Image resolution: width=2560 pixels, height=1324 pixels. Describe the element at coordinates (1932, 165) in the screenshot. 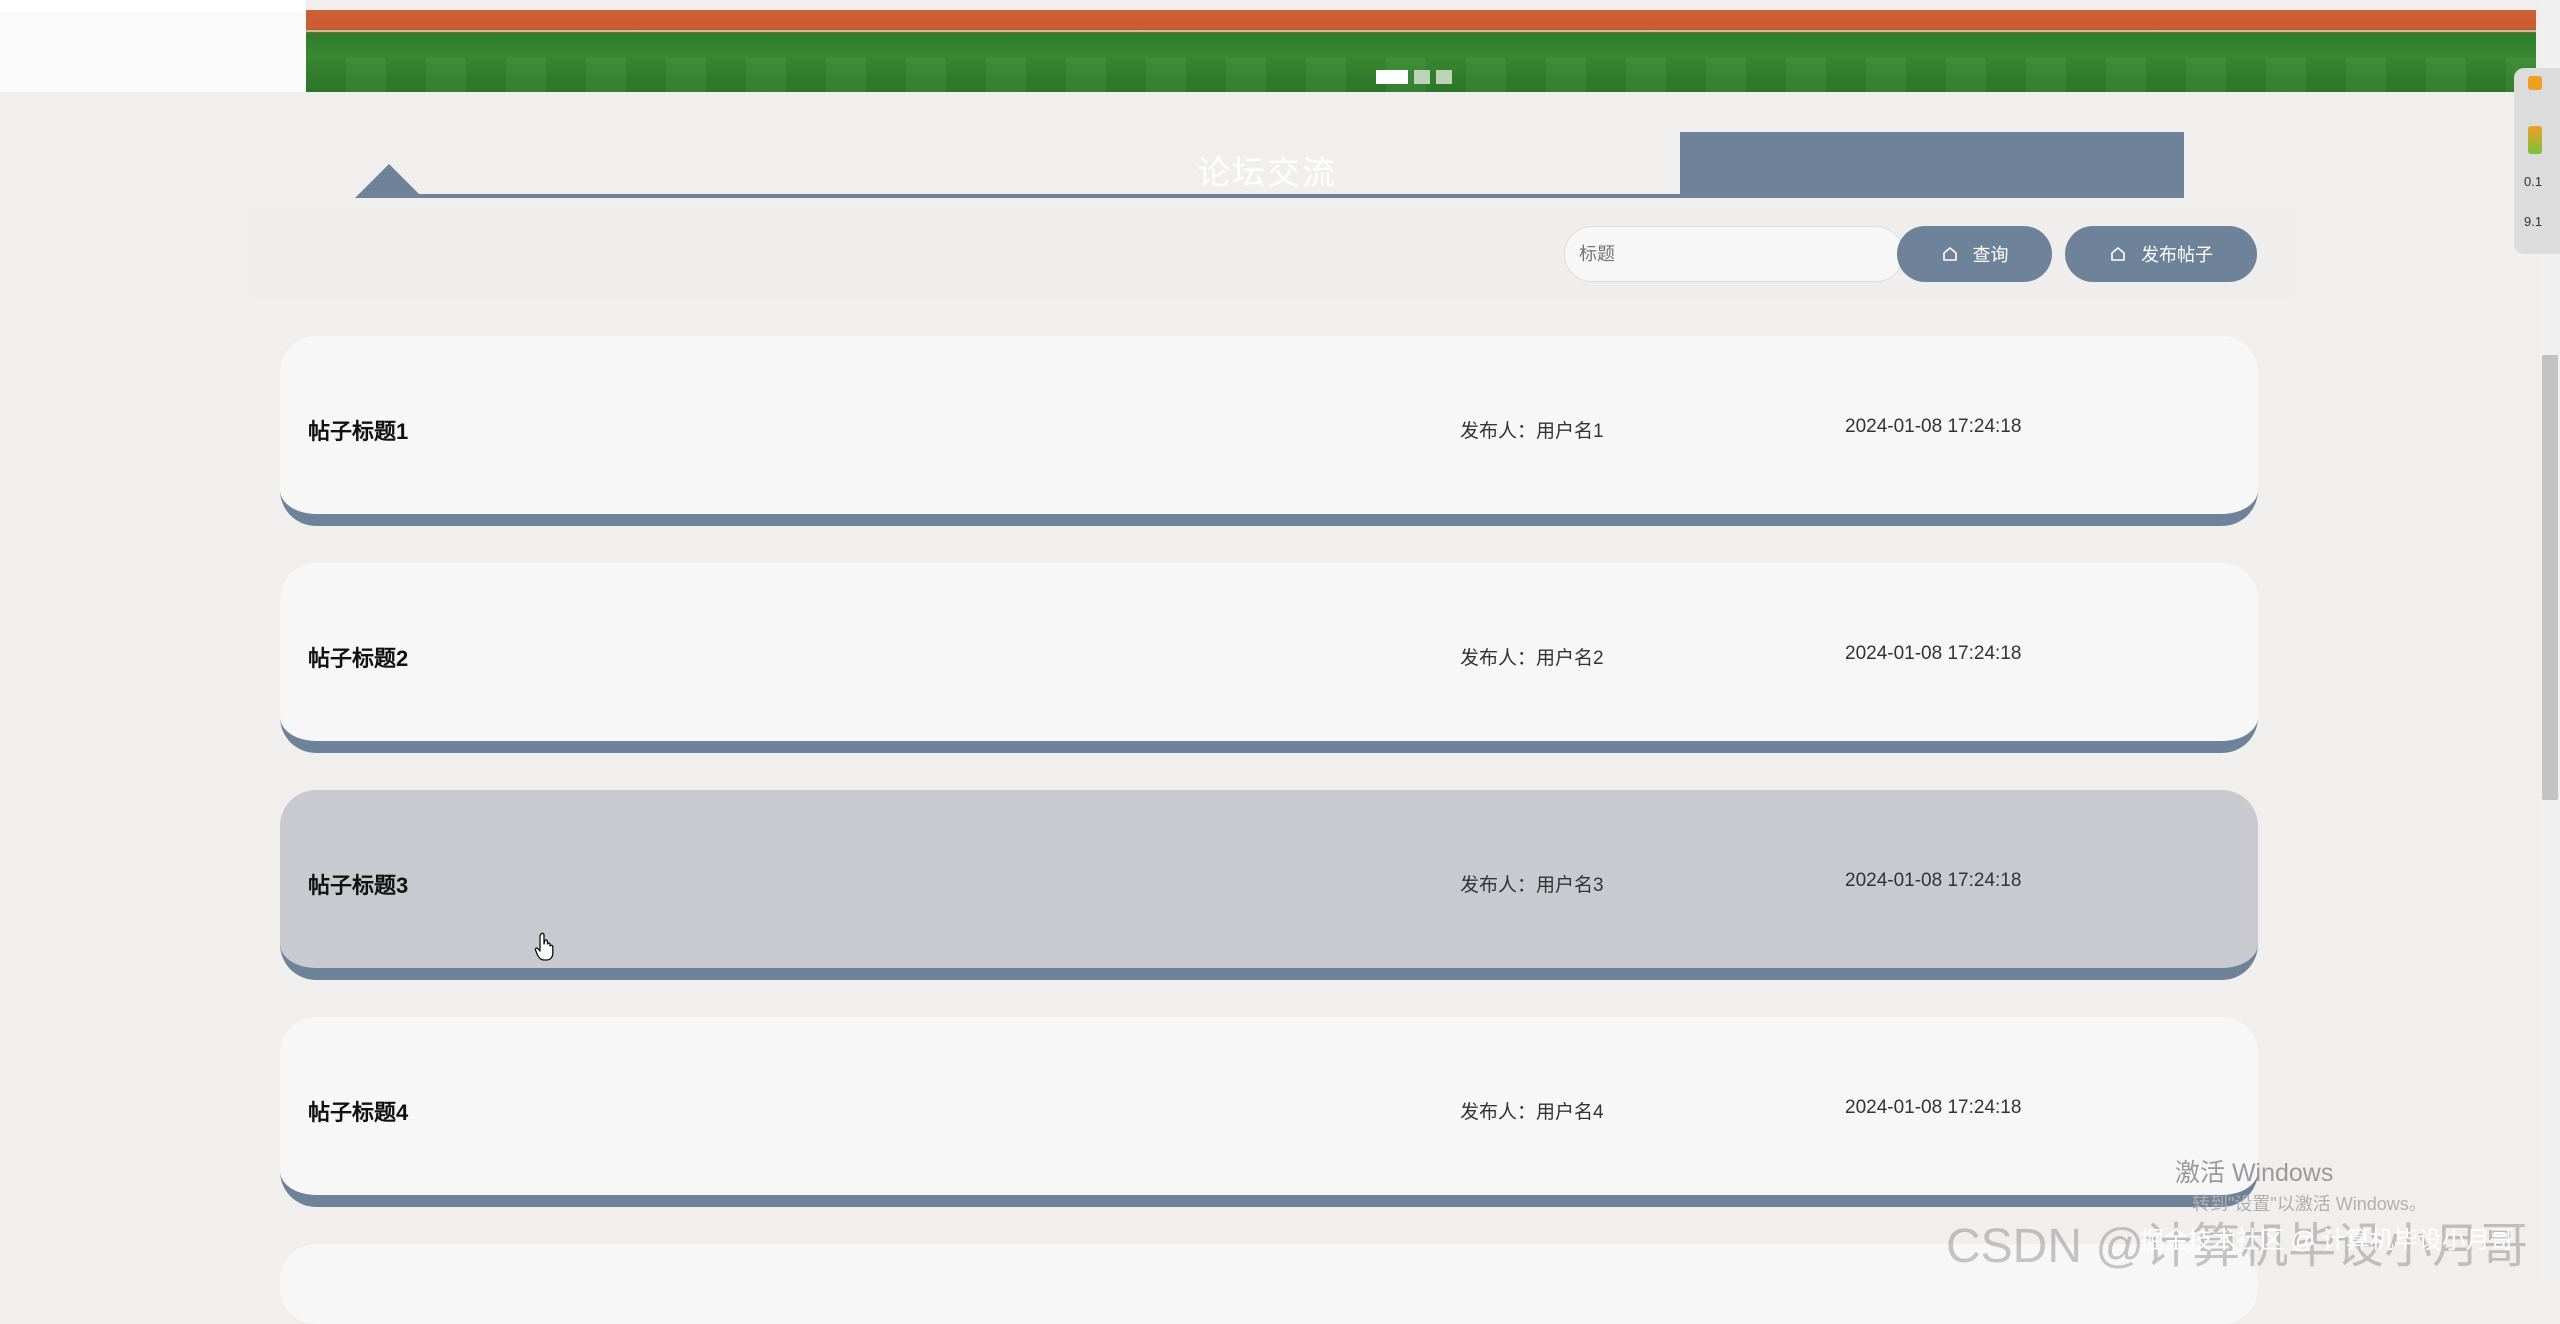

I see `section-block-decoration` at that location.